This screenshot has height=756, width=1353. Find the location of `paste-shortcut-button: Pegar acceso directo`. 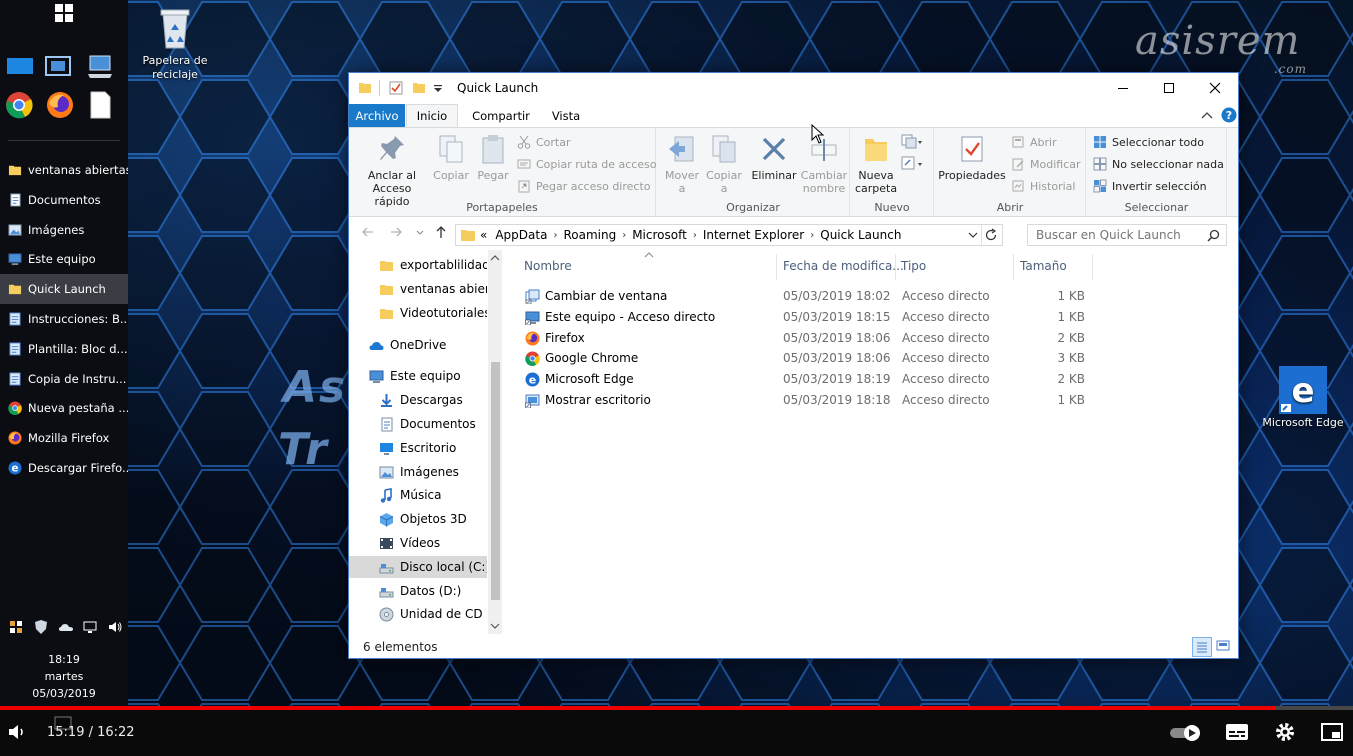

paste-shortcut-button: Pegar acceso directo is located at coordinates (584, 186).